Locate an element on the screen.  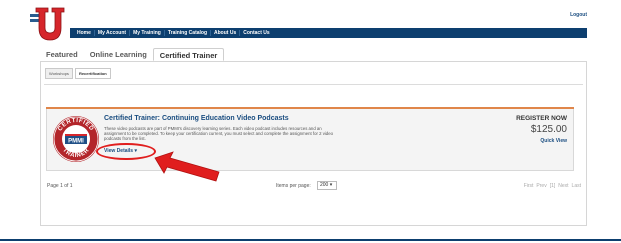
certified-trainer-seal-icon: CERTIFIED TRAINER PMMI is located at coordinates (76, 139).